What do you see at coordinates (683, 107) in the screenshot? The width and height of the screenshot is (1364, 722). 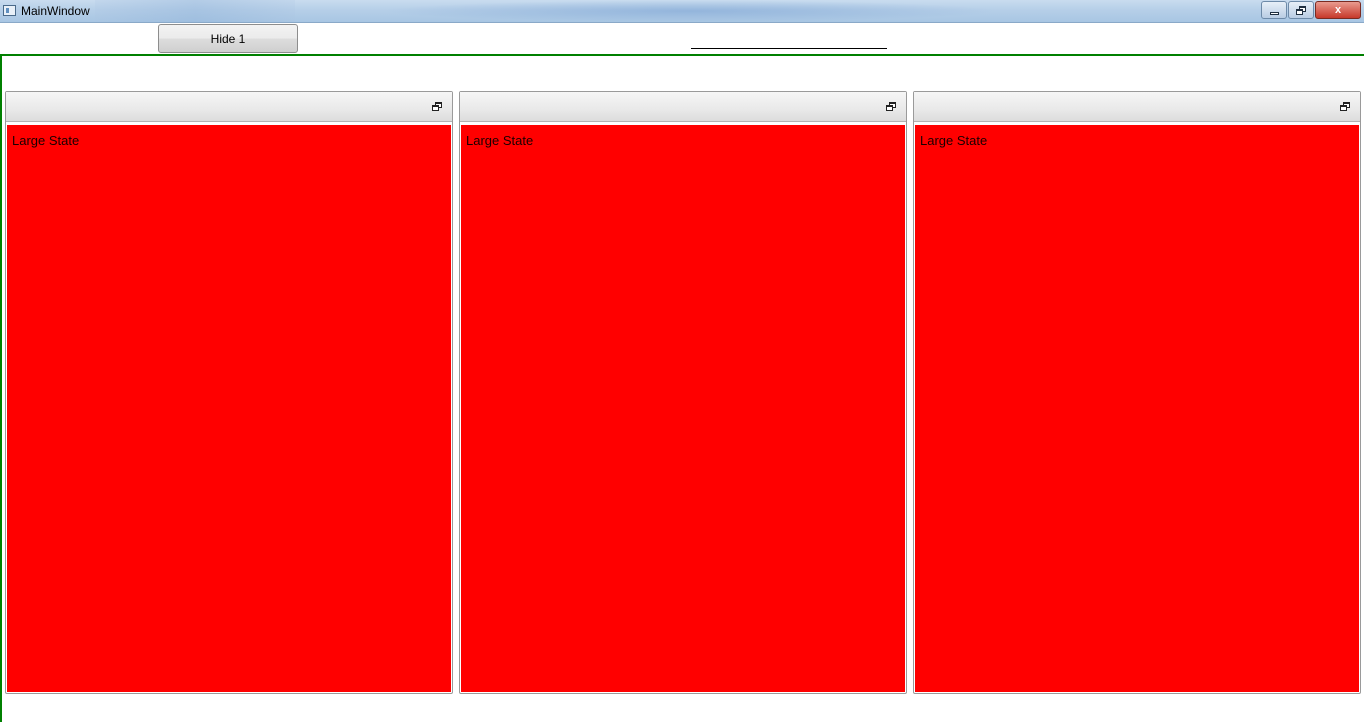 I see `panel-2-header` at bounding box center [683, 107].